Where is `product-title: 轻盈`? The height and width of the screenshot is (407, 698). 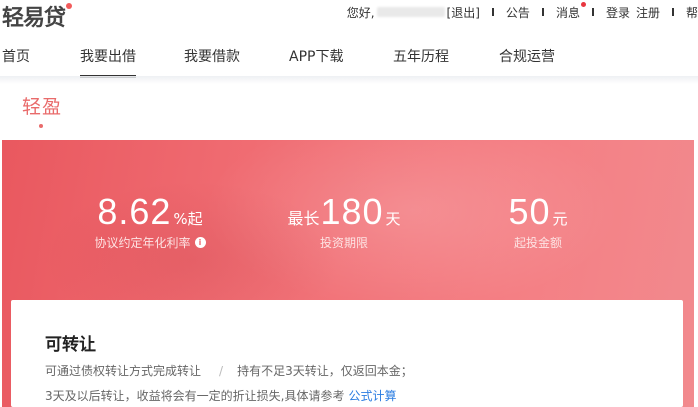
product-title: 轻盈 is located at coordinates (42, 107).